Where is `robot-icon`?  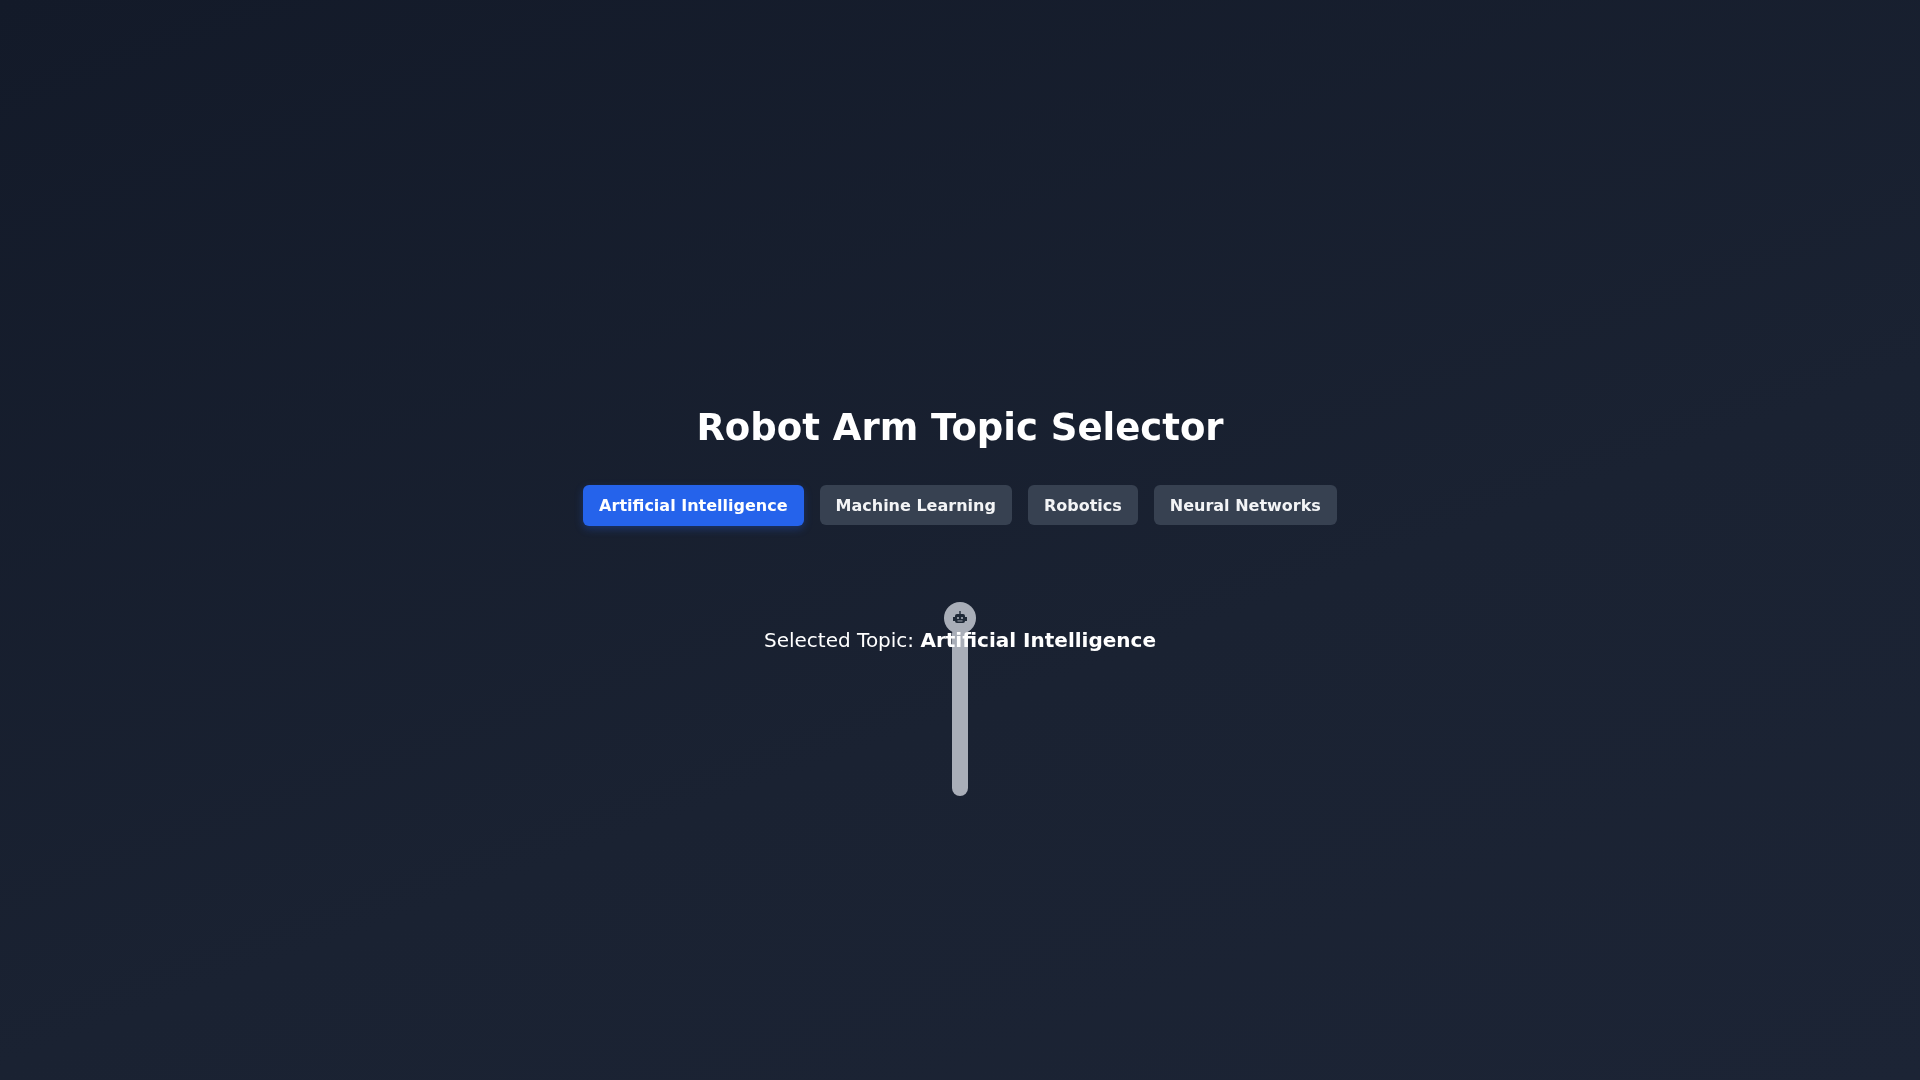 robot-icon is located at coordinates (960, 618).